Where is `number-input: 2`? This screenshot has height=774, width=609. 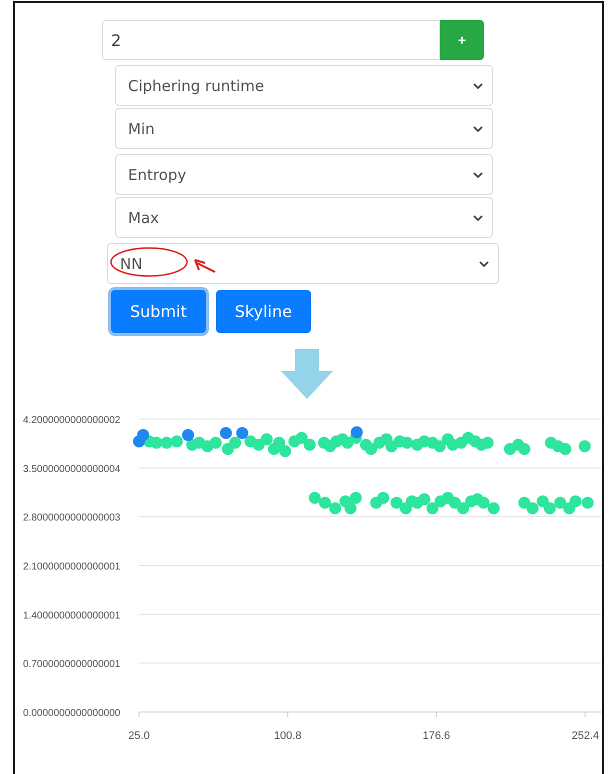
number-input: 2 is located at coordinates (271, 40).